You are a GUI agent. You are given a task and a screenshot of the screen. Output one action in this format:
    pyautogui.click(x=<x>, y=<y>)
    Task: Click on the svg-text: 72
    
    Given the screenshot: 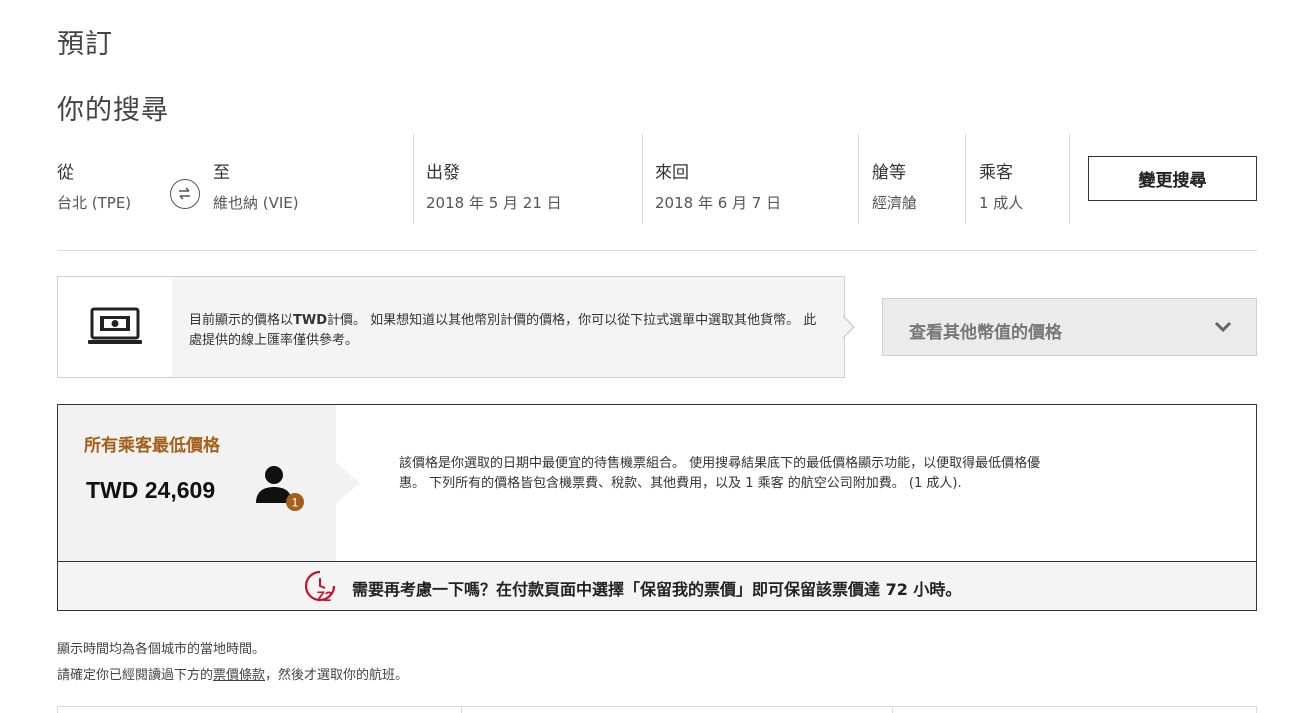 What is the action you would take?
    pyautogui.click(x=324, y=595)
    